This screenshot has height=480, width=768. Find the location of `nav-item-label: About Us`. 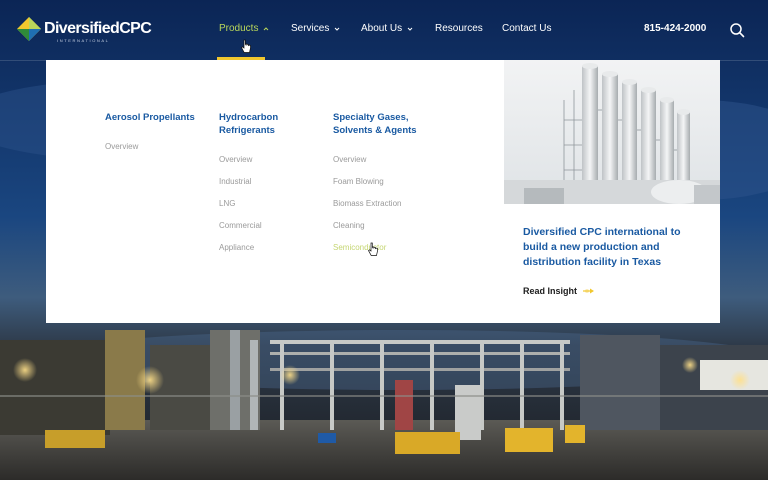

nav-item-label: About Us is located at coordinates (382, 28).